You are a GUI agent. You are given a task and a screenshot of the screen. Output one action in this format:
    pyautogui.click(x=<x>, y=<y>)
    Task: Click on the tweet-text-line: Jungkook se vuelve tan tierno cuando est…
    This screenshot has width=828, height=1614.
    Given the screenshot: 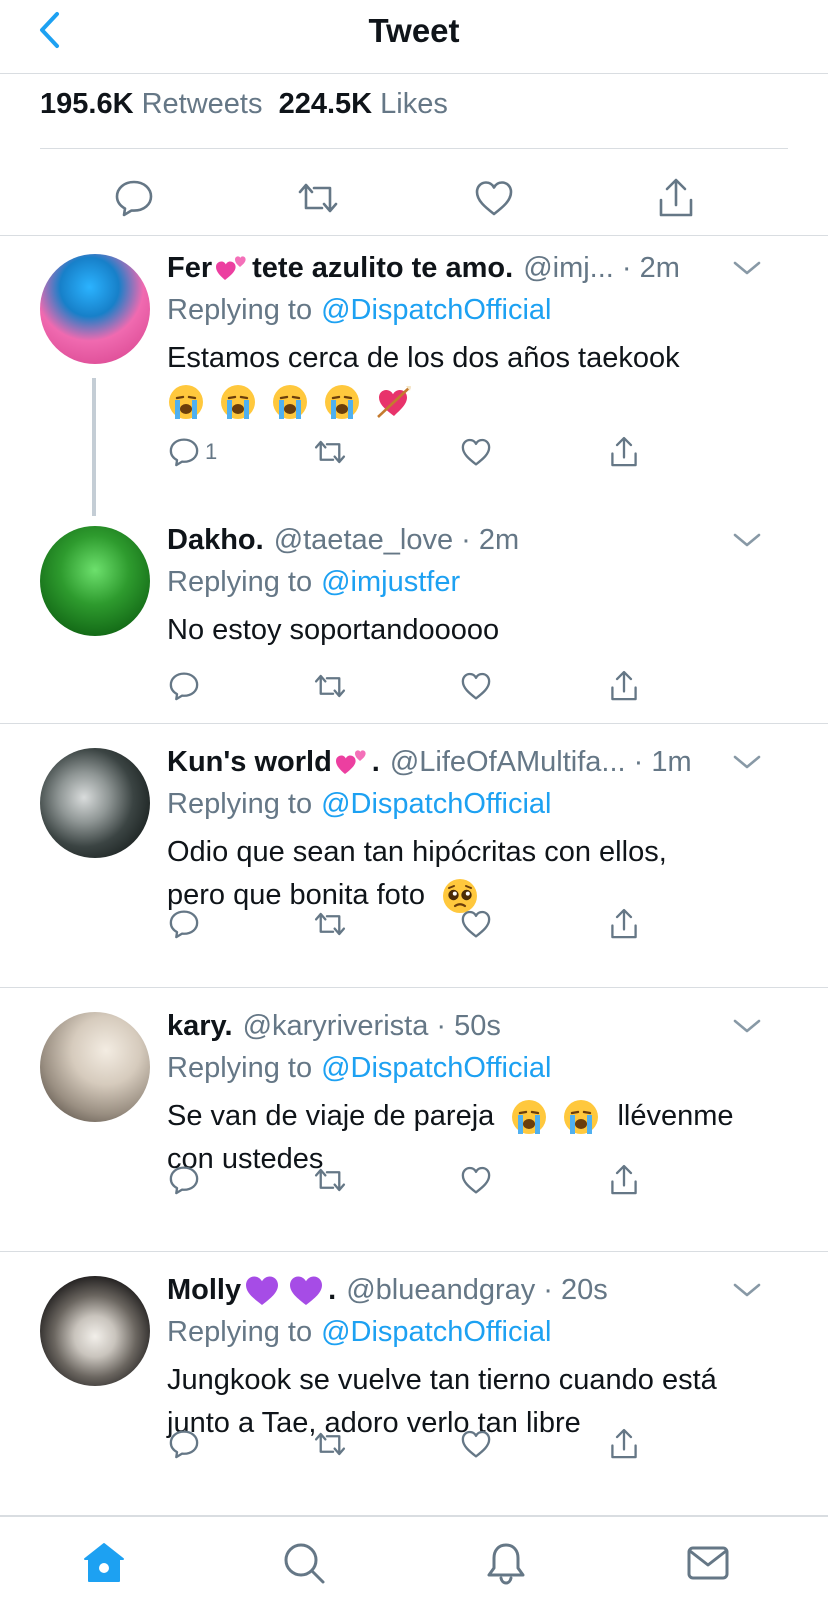 What is the action you would take?
    pyautogui.click(x=442, y=1380)
    